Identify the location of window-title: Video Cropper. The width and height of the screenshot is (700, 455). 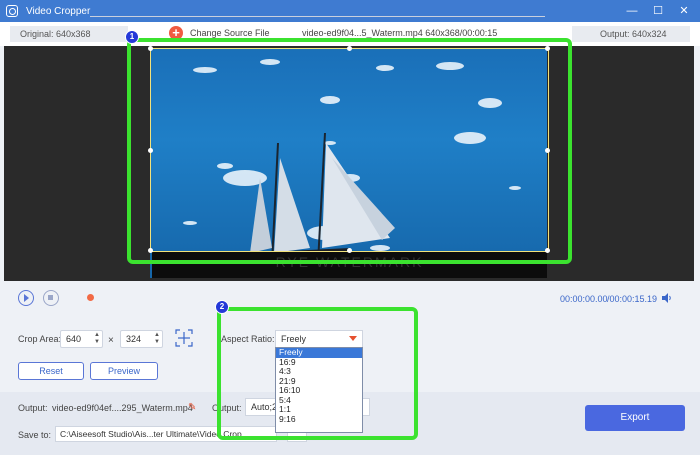
(58, 11).